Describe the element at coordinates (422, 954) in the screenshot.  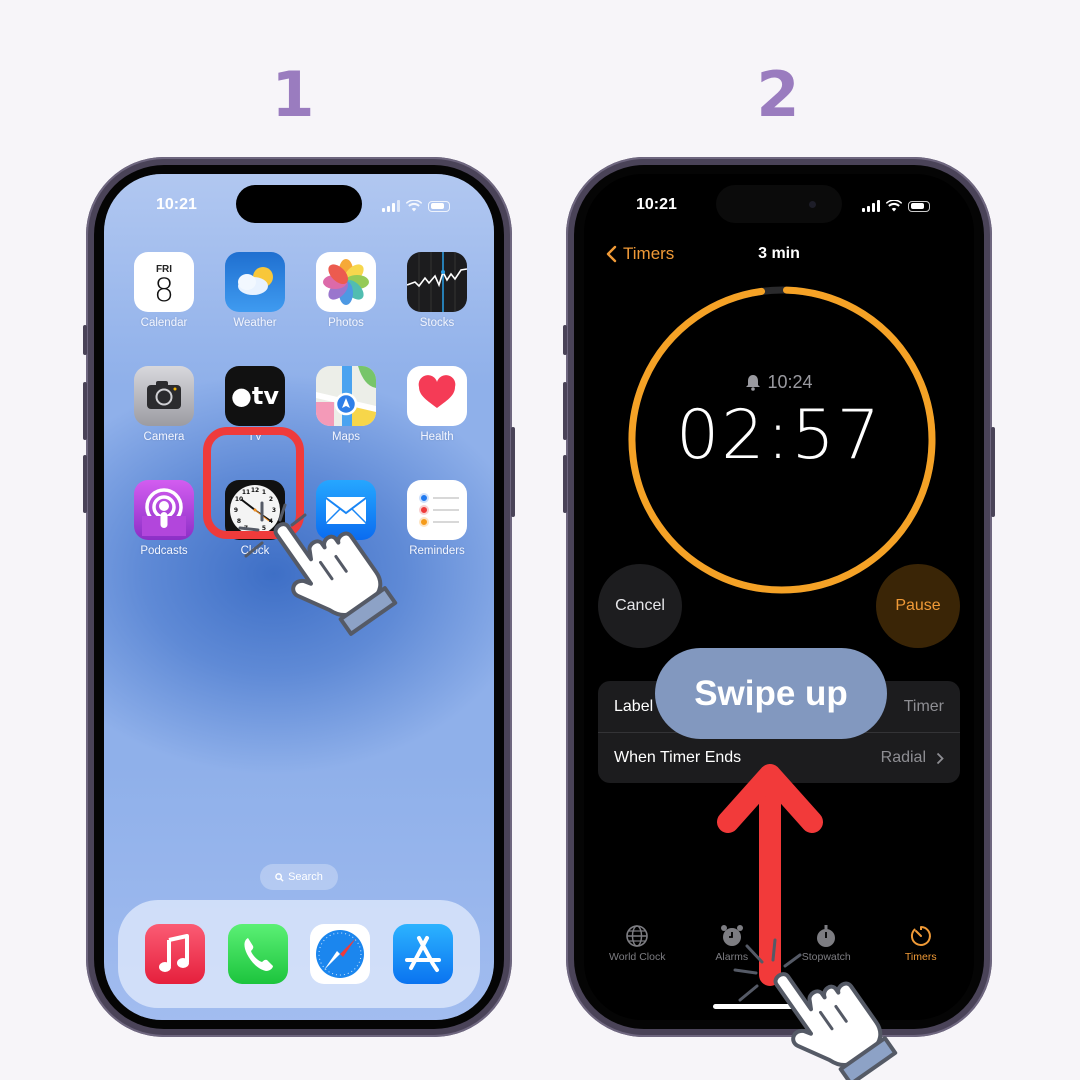
I see `app-store-icon` at that location.